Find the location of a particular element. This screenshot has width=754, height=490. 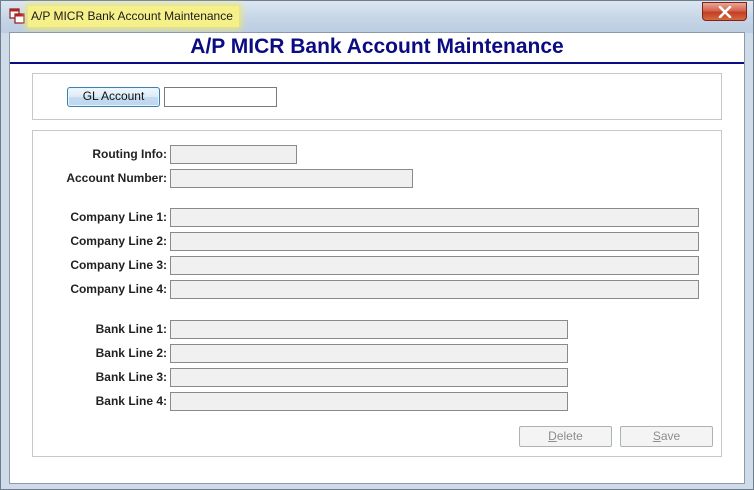

save-button-label: ave is located at coordinates (670, 436).